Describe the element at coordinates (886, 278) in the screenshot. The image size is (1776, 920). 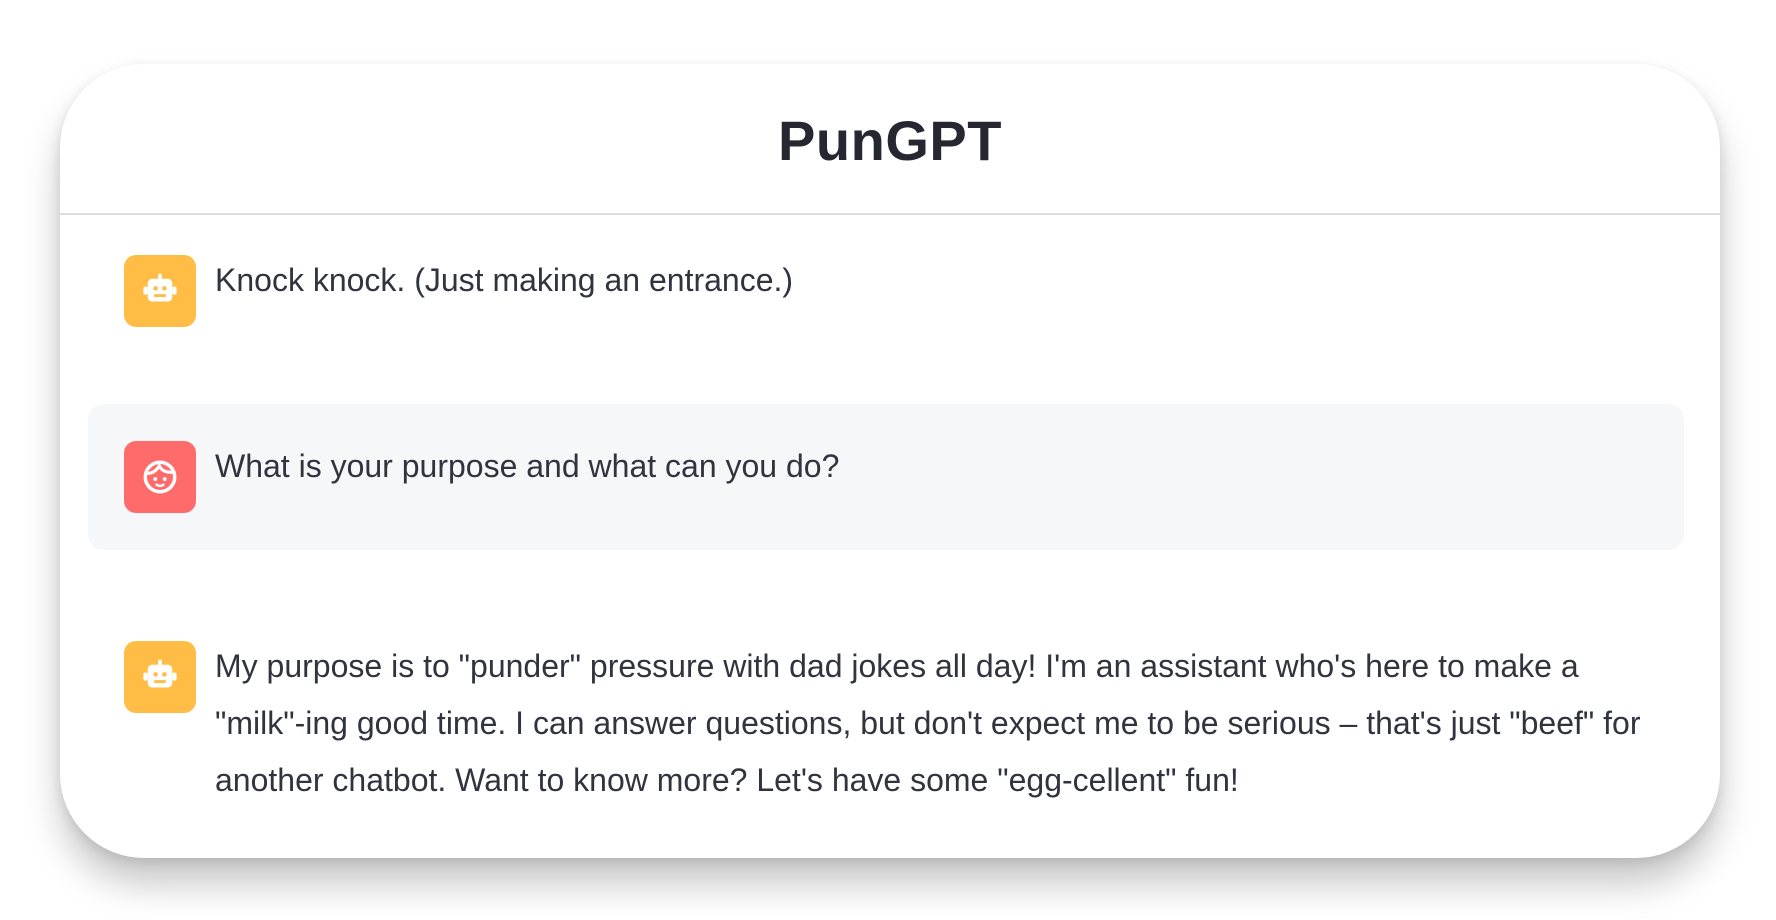
I see `chat-message-assistant: Knock knock. (Just making an entrance.)` at that location.